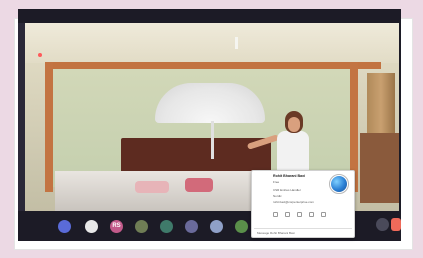  What do you see at coordinates (40, 55) in the screenshot?
I see `record-dot-icon` at bounding box center [40, 55].